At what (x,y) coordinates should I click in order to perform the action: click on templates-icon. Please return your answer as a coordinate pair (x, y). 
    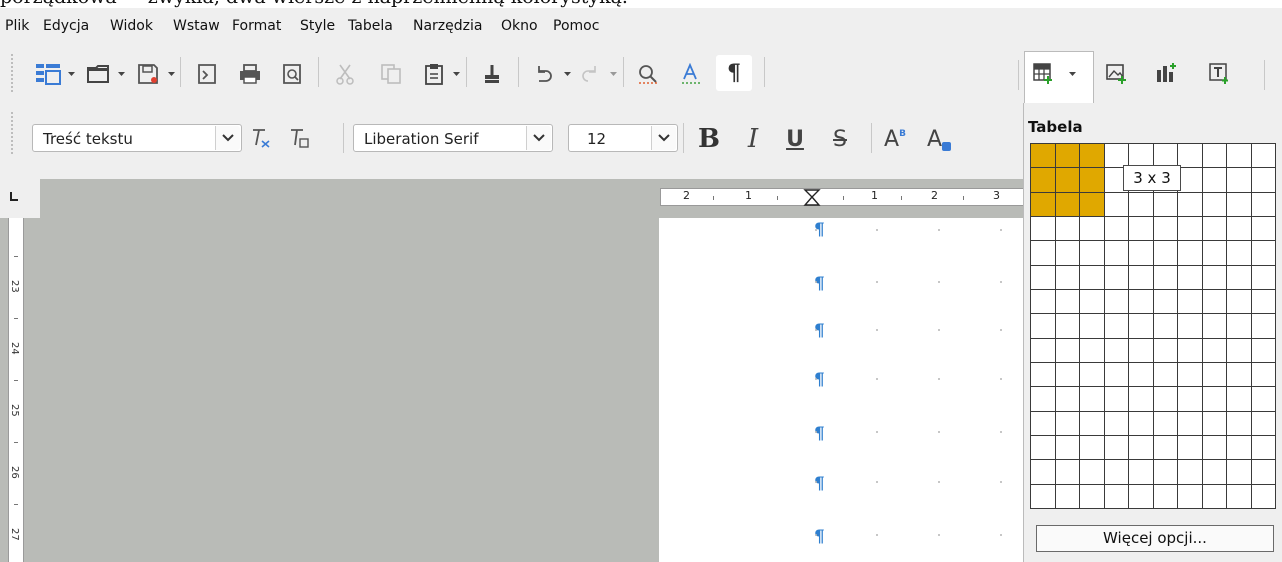
    Looking at the image, I should click on (48, 74).